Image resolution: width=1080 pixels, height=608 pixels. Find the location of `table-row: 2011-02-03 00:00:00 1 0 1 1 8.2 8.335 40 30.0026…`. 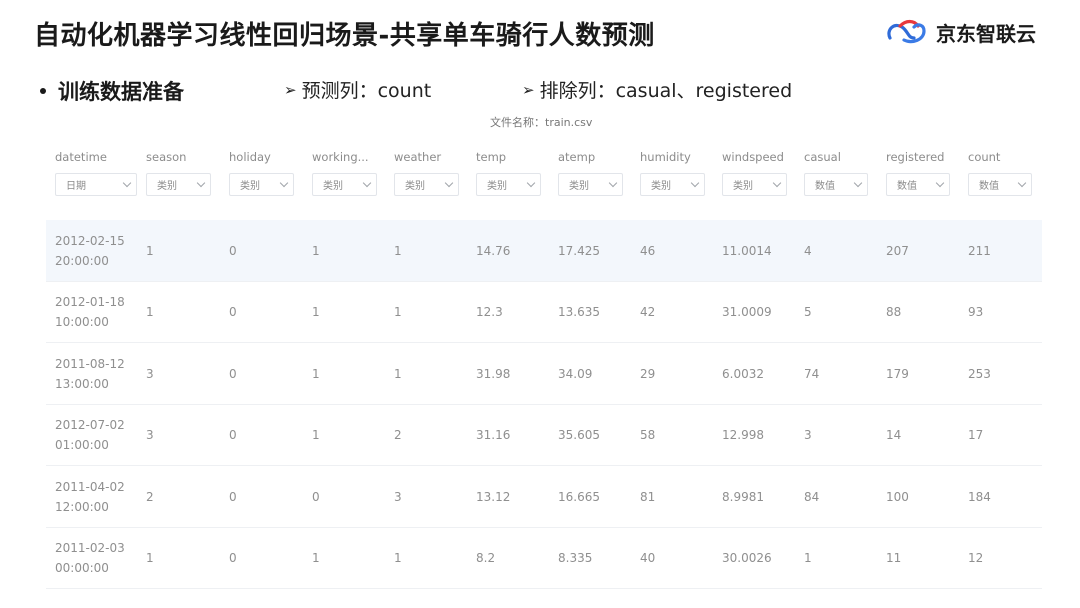

table-row: 2011-02-03 00:00:00 1 0 1 1 8.2 8.335 40 30.0026… is located at coordinates (544, 558).